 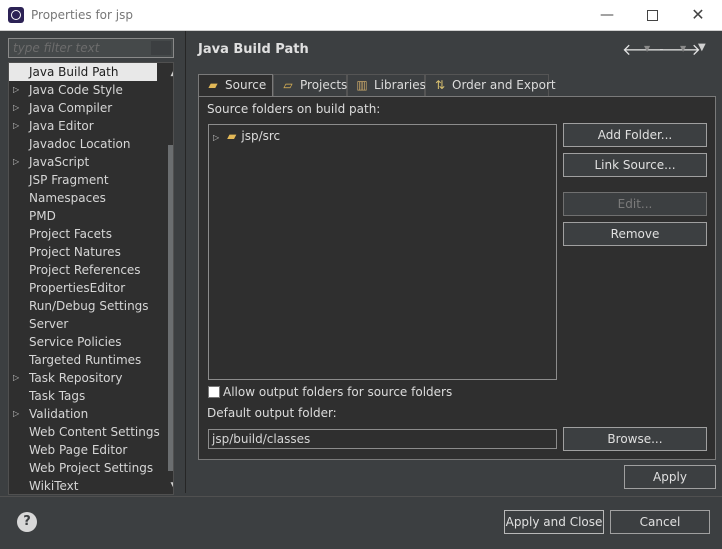 I want to click on source-folders-label: Source folders on build path:, so click(x=294, y=109).